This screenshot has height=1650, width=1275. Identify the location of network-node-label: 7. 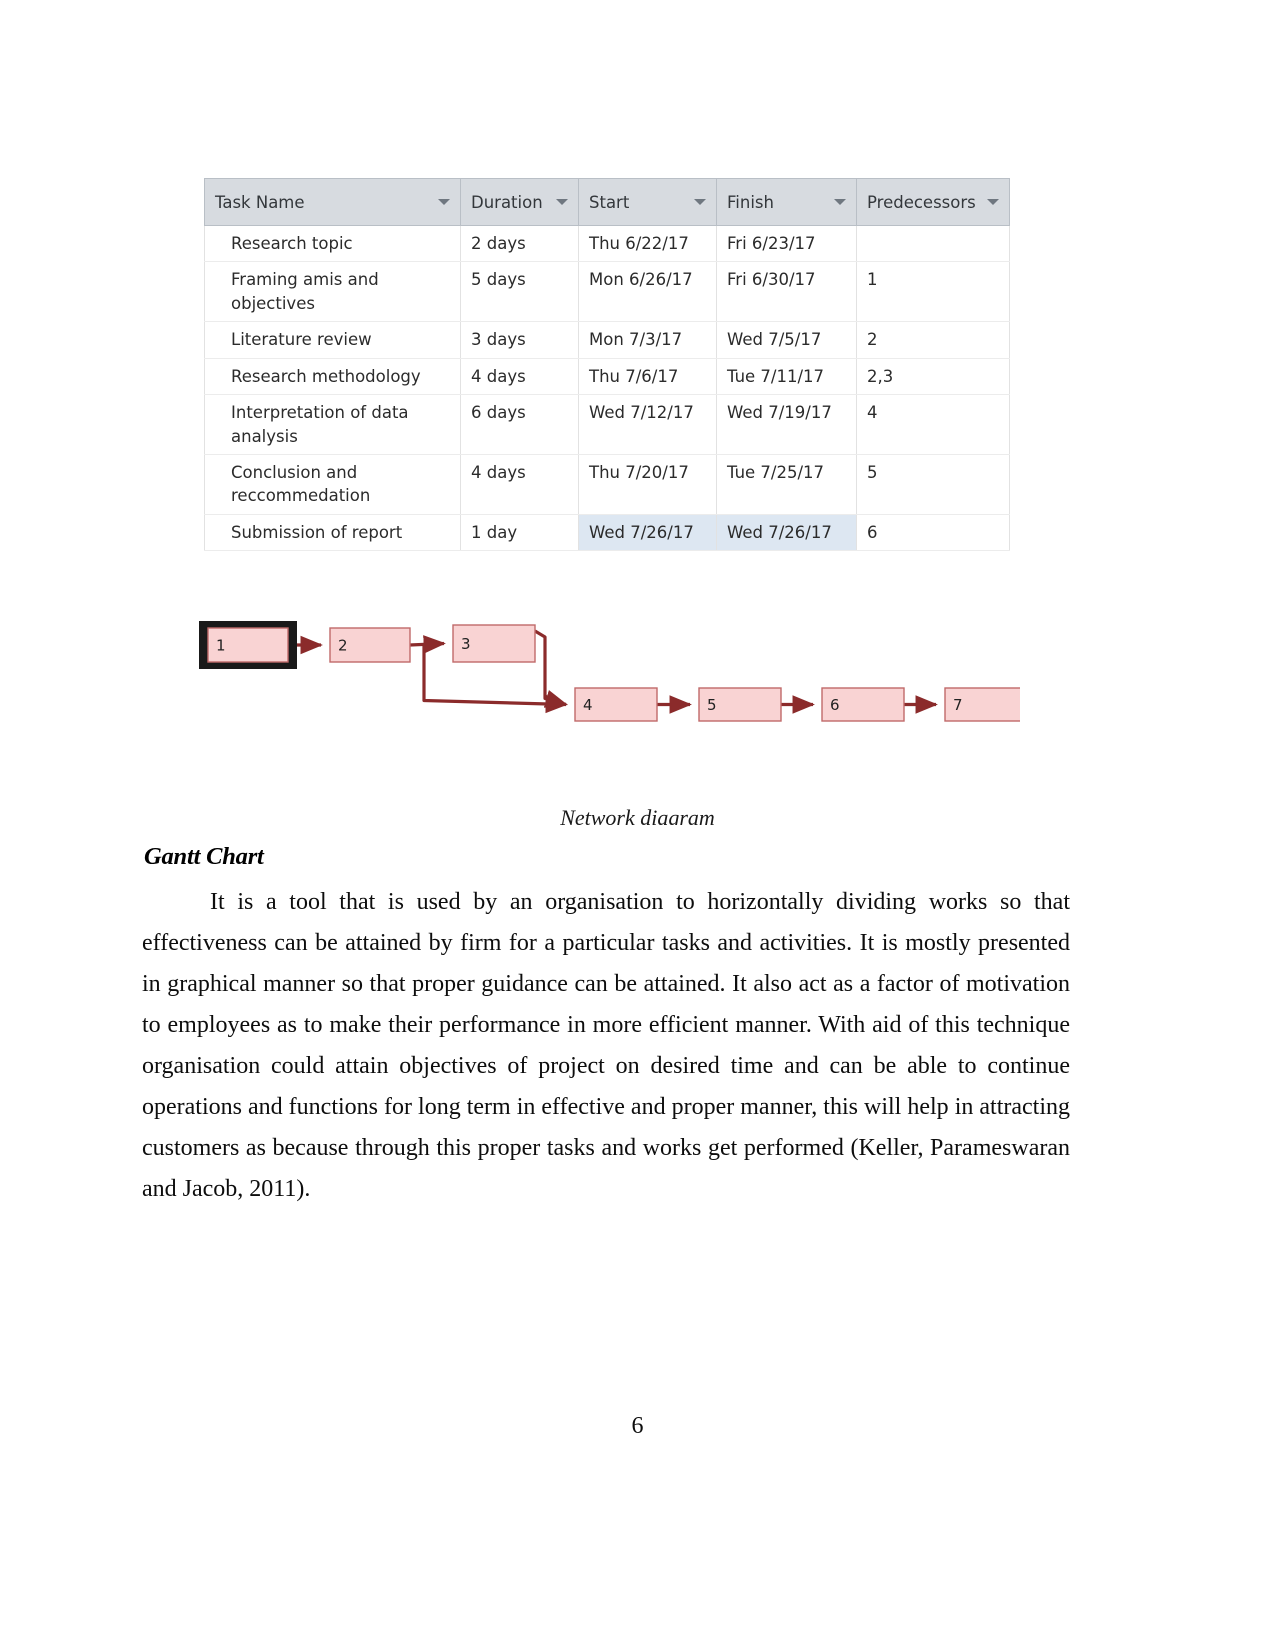
(958, 705).